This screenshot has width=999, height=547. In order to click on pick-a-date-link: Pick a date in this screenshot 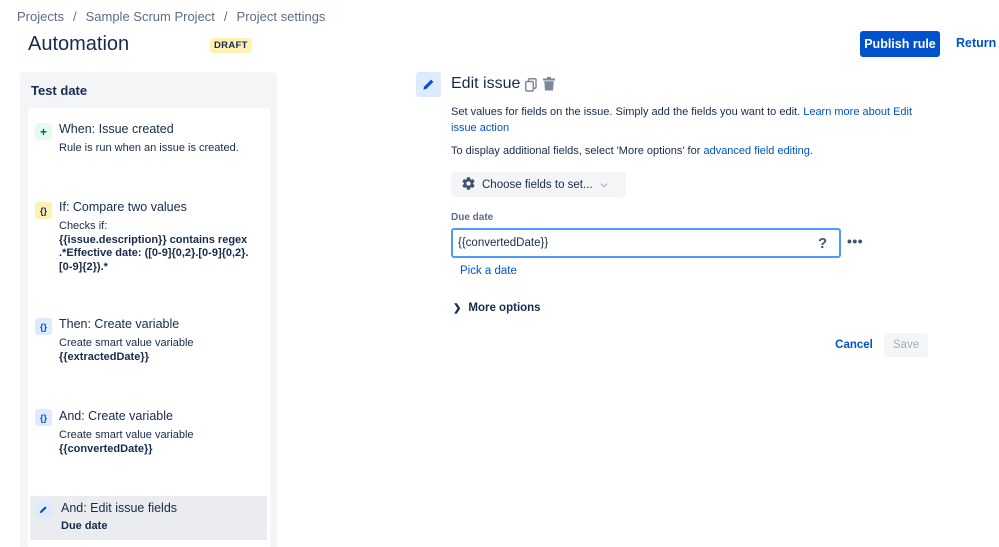, I will do `click(488, 271)`.